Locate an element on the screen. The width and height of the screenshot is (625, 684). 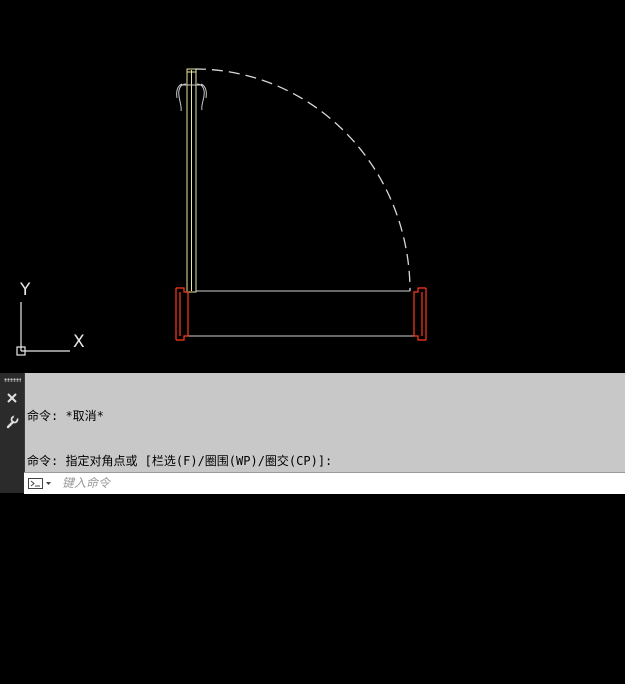
command-input is located at coordinates (332, 483).